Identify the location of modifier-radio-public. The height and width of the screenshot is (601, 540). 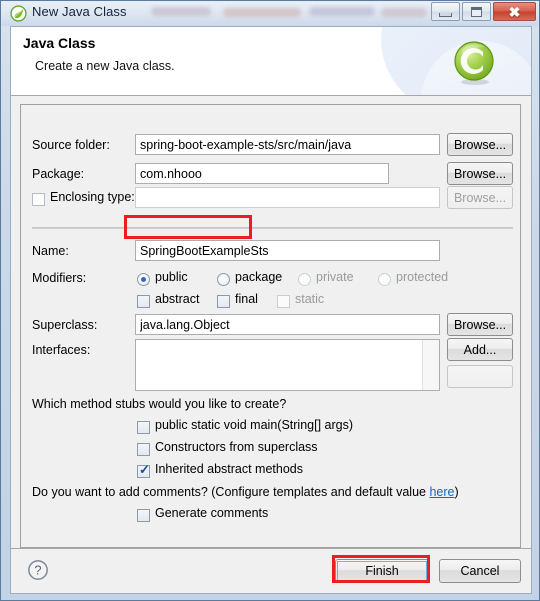
(143, 279).